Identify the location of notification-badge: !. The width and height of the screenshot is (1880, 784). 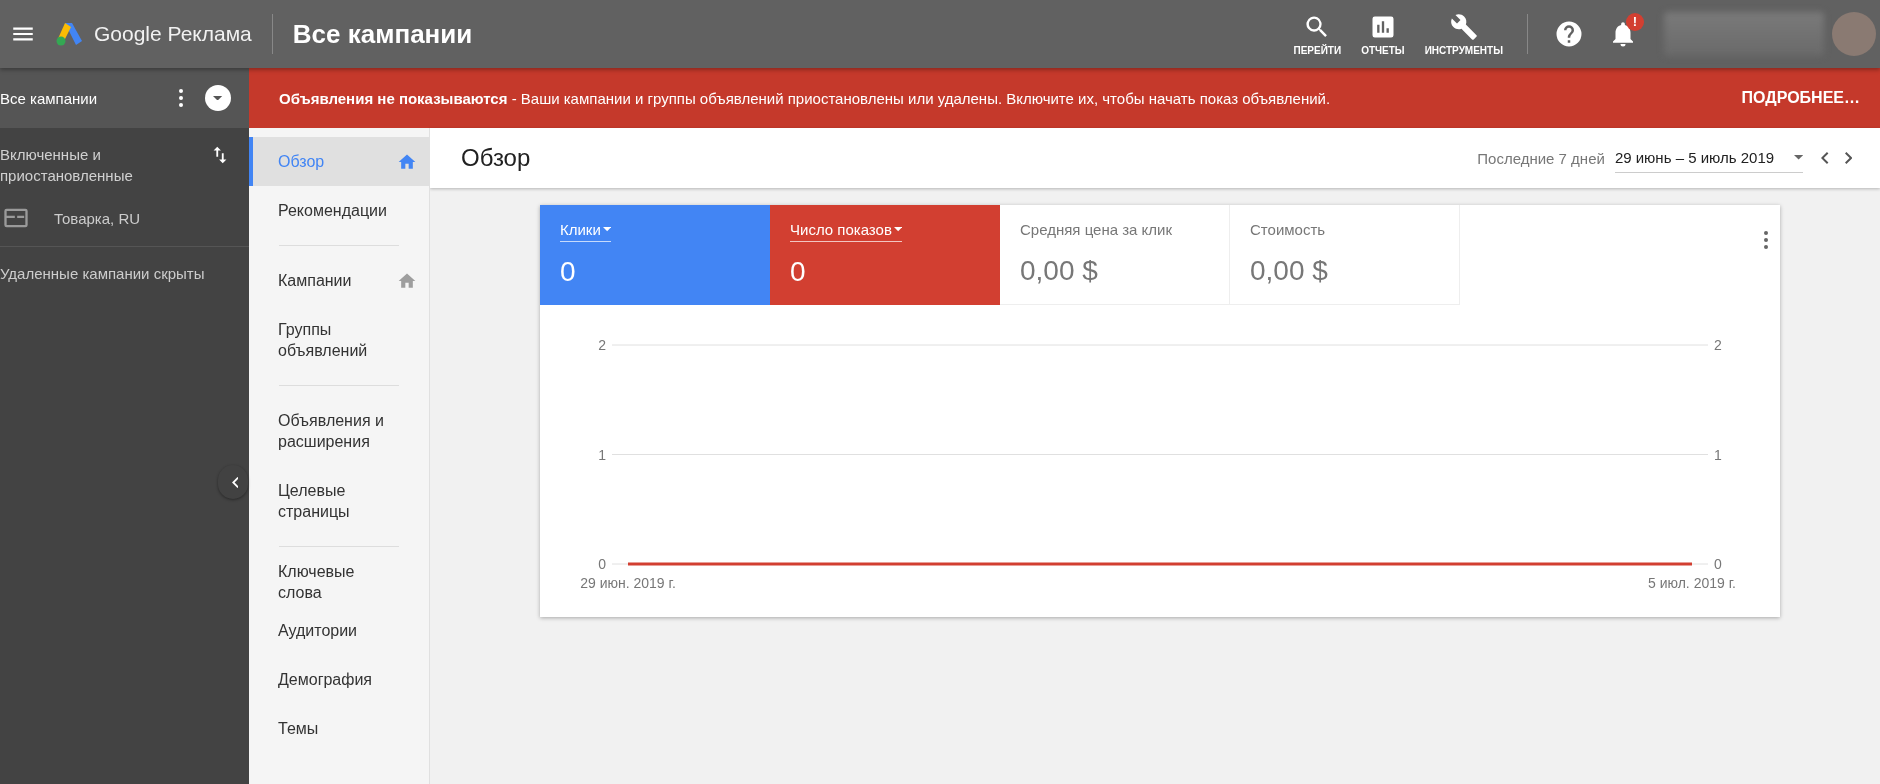
(1635, 22).